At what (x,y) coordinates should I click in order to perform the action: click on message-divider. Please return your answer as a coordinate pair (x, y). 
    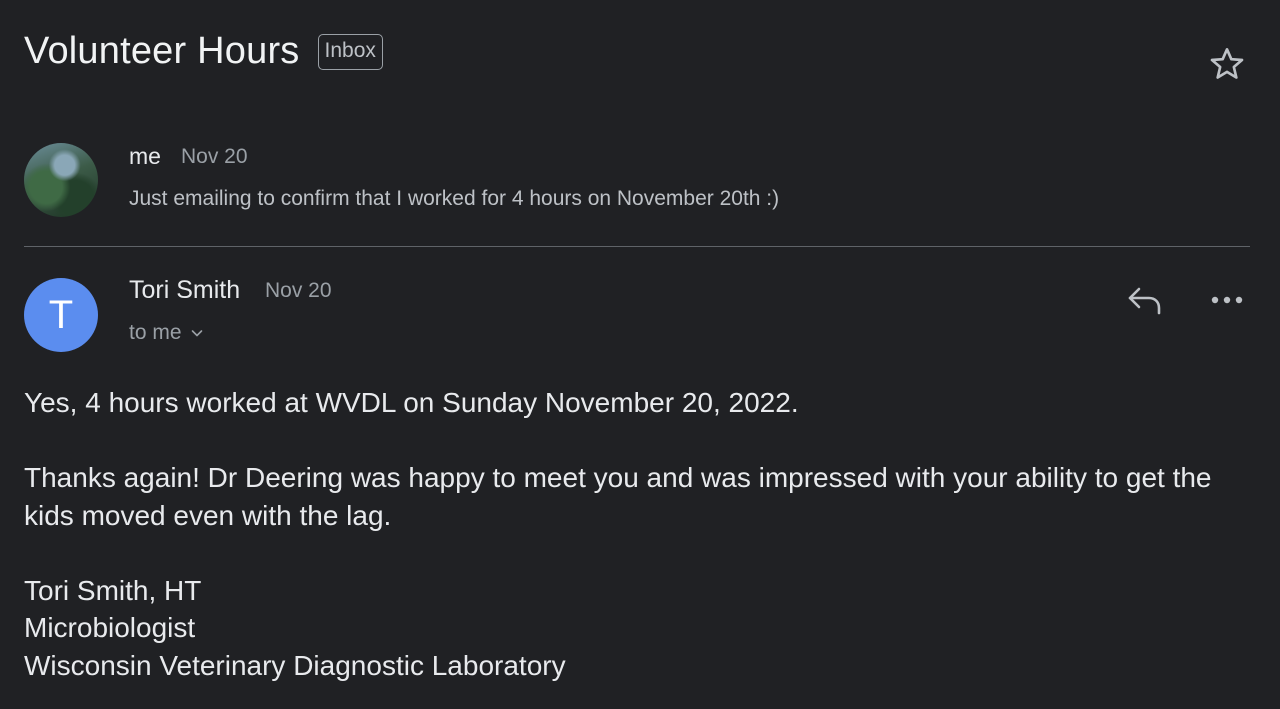
    Looking at the image, I should click on (637, 246).